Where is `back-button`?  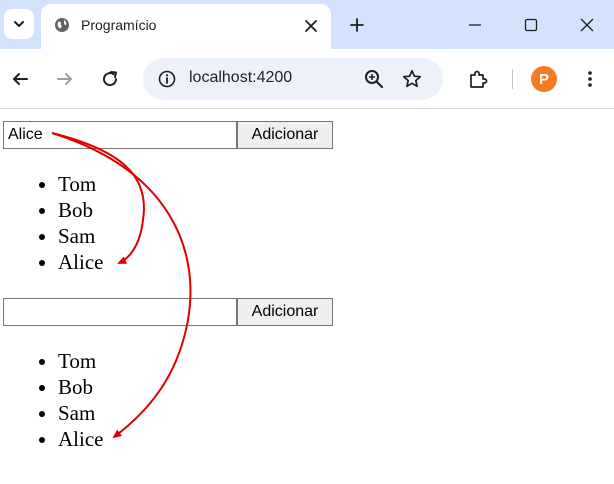
back-button is located at coordinates (20, 79).